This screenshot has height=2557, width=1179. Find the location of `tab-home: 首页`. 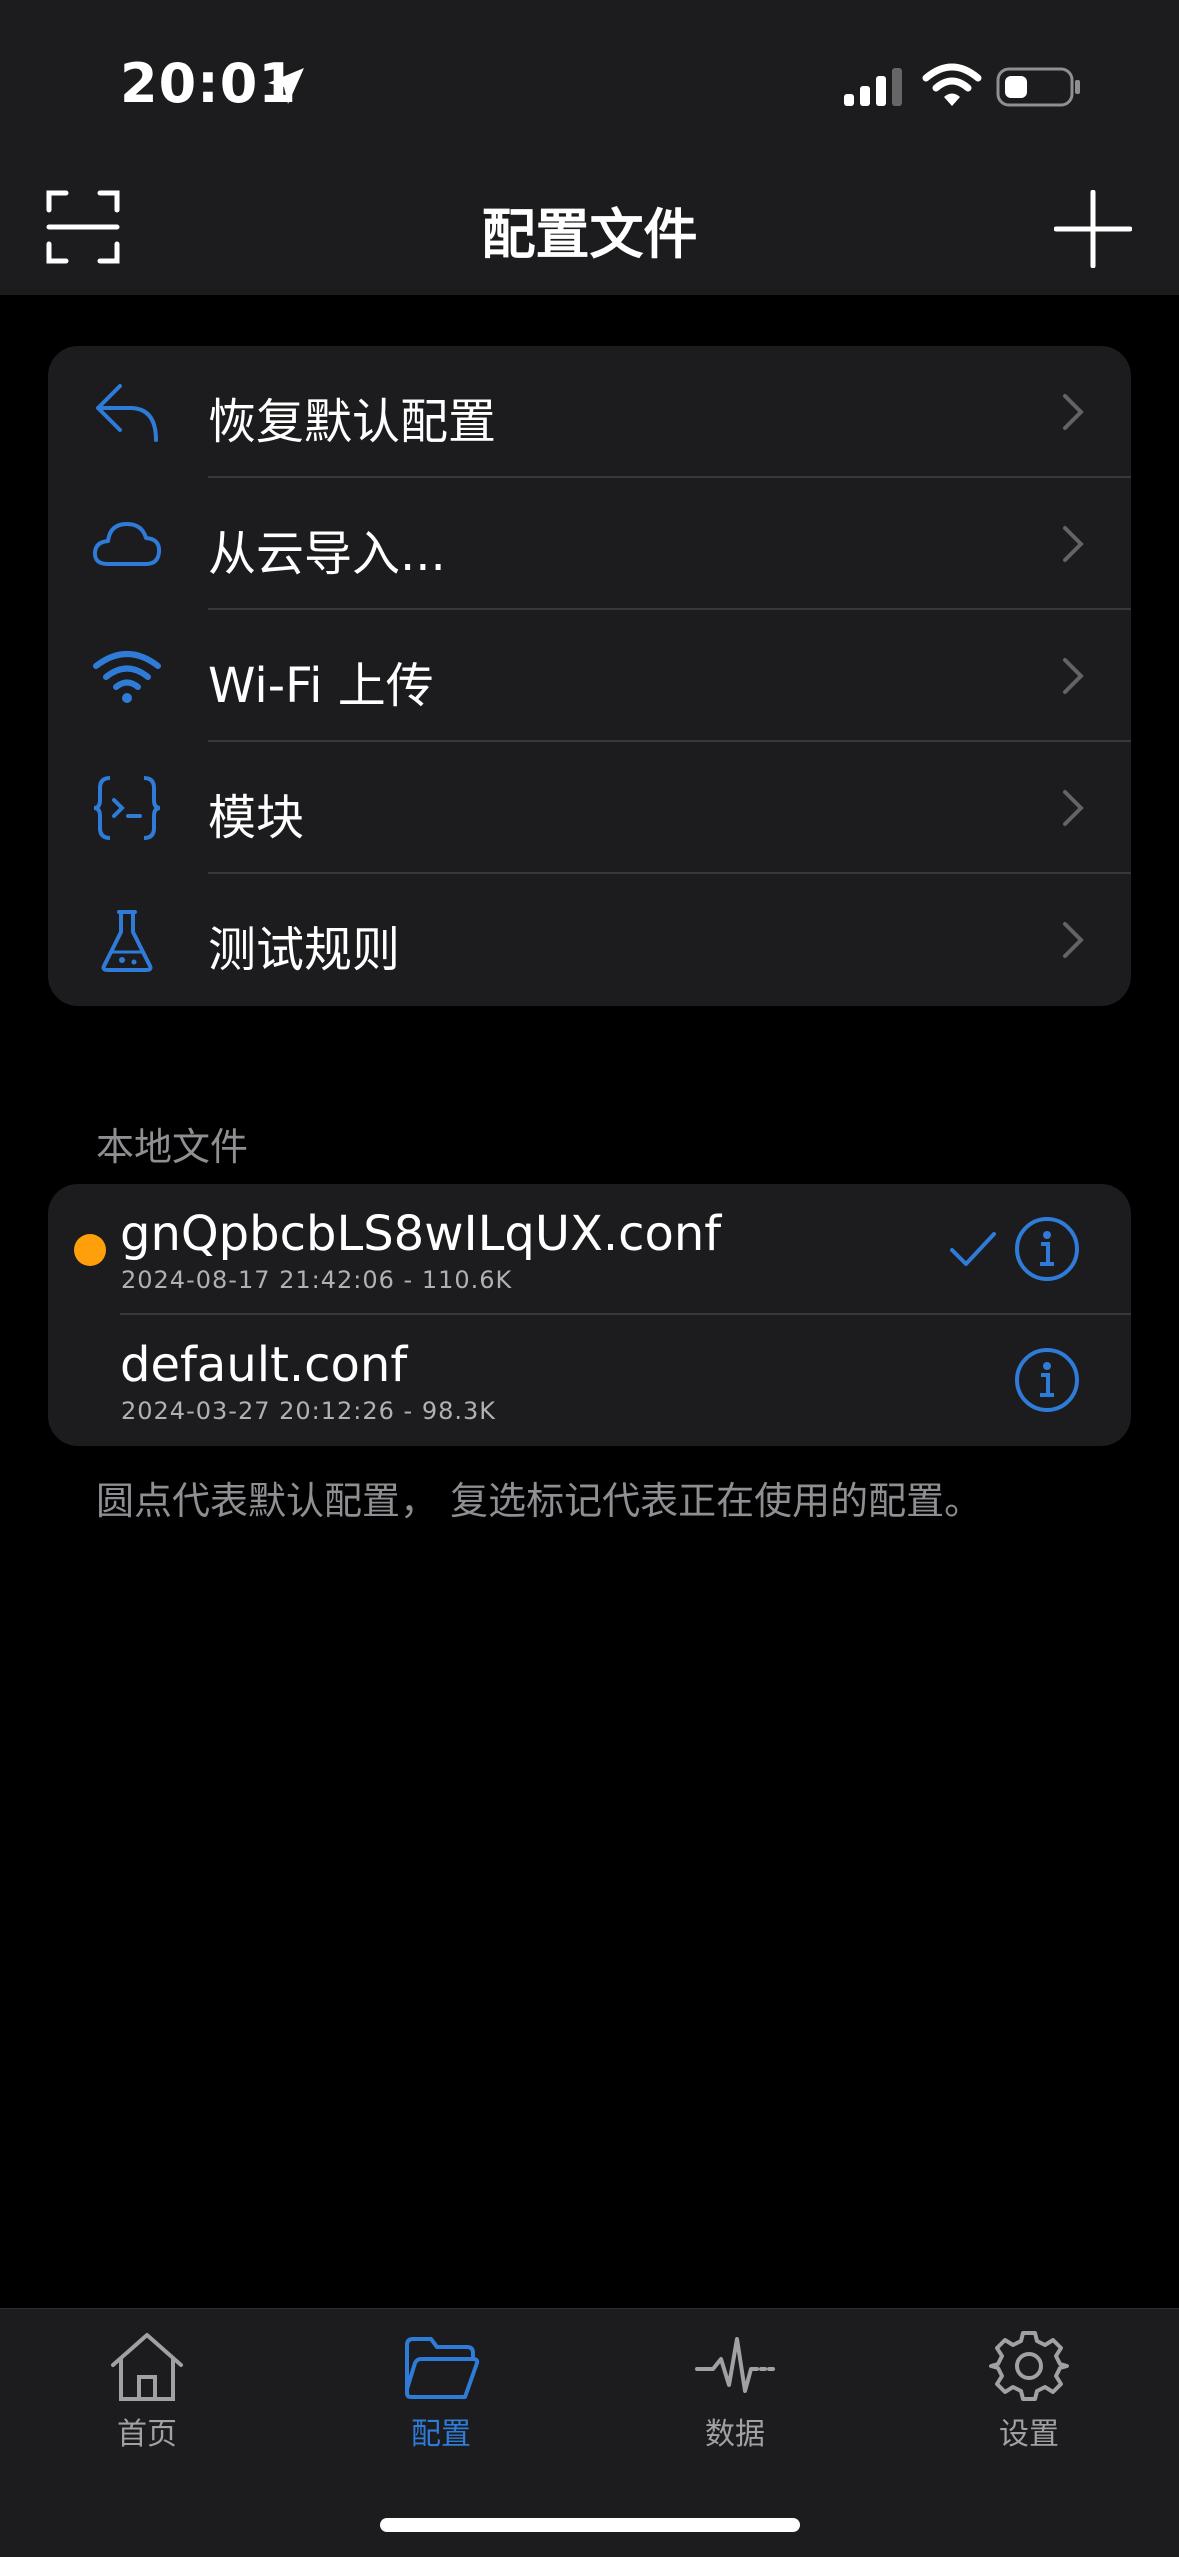

tab-home: 首页 is located at coordinates (147, 2391).